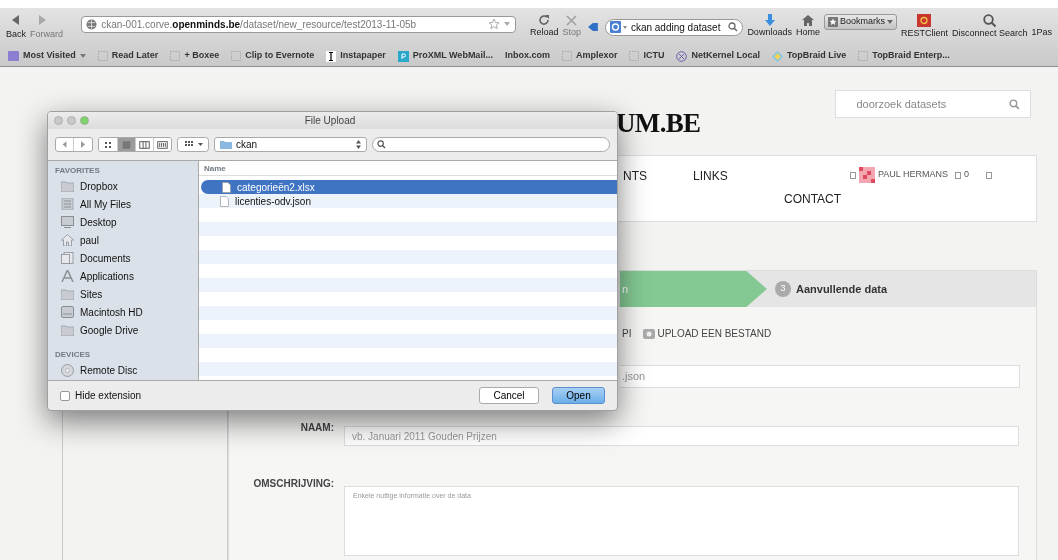 This screenshot has height=560, width=1058. What do you see at coordinates (299, 24) in the screenshot?
I see `address-bar: ckan-001.corve.openminds.be/dataset/new_resource/test2013-11-05b` at bounding box center [299, 24].